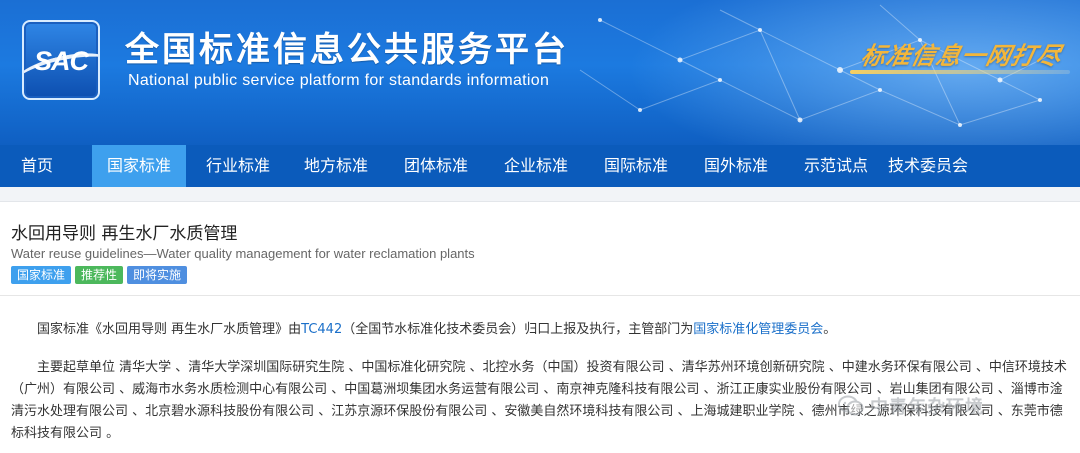 Image resolution: width=1080 pixels, height=453 pixels. What do you see at coordinates (636, 166) in the screenshot?
I see `nav-international-standards: 国际标准` at bounding box center [636, 166].